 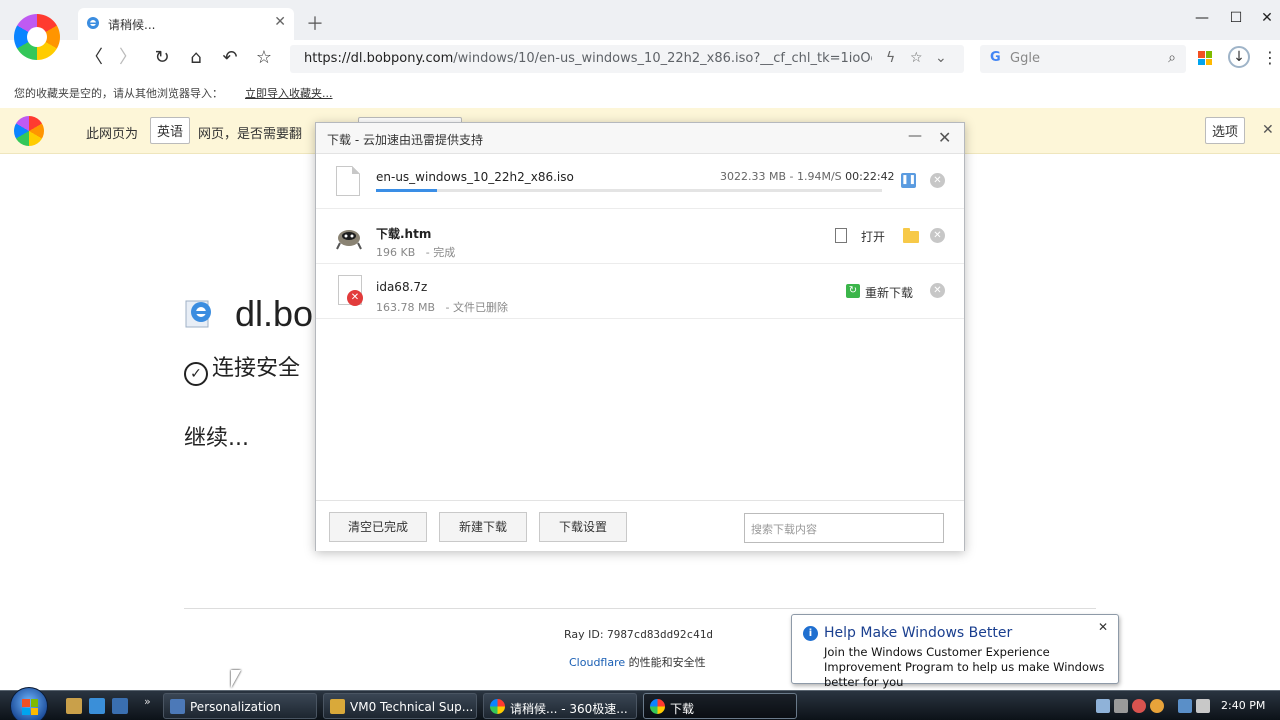 What do you see at coordinates (916, 58) in the screenshot?
I see `bookmark-star-icon: ☆` at bounding box center [916, 58].